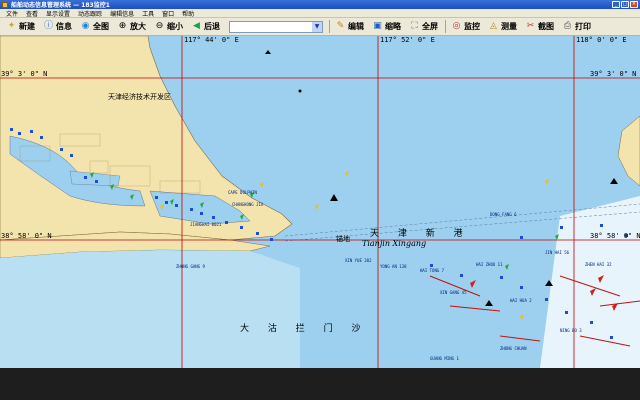  I want to click on zoom-in-button: ⊕ 放大, so click(131, 27).